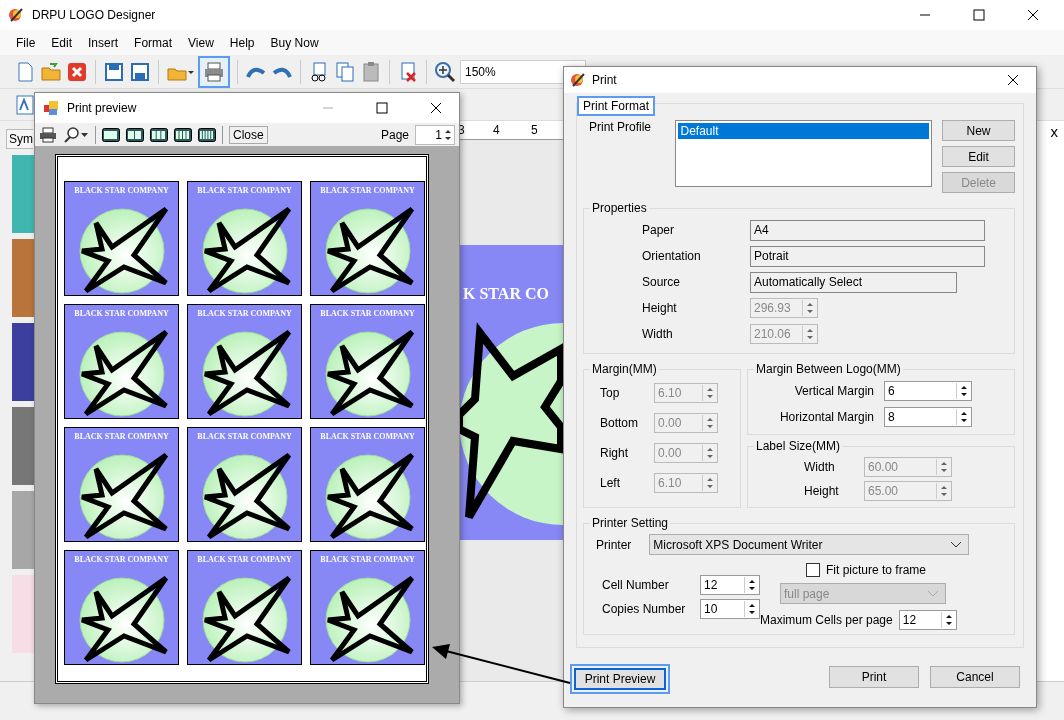 The width and height of the screenshot is (1064, 720). Describe the element at coordinates (248, 134) in the screenshot. I see `close-button: Close` at that location.